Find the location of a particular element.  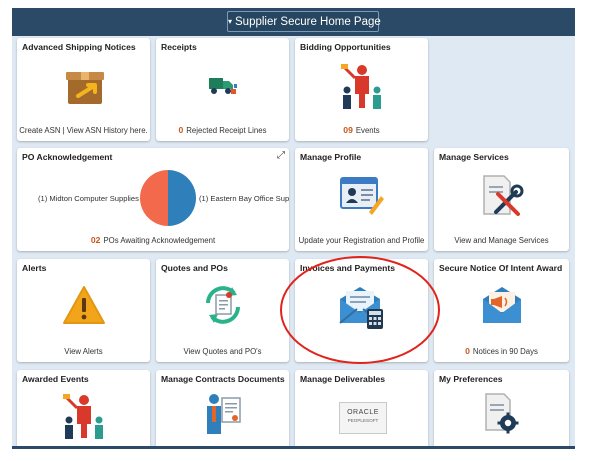

tile-footer: View Alerts is located at coordinates (83, 351).